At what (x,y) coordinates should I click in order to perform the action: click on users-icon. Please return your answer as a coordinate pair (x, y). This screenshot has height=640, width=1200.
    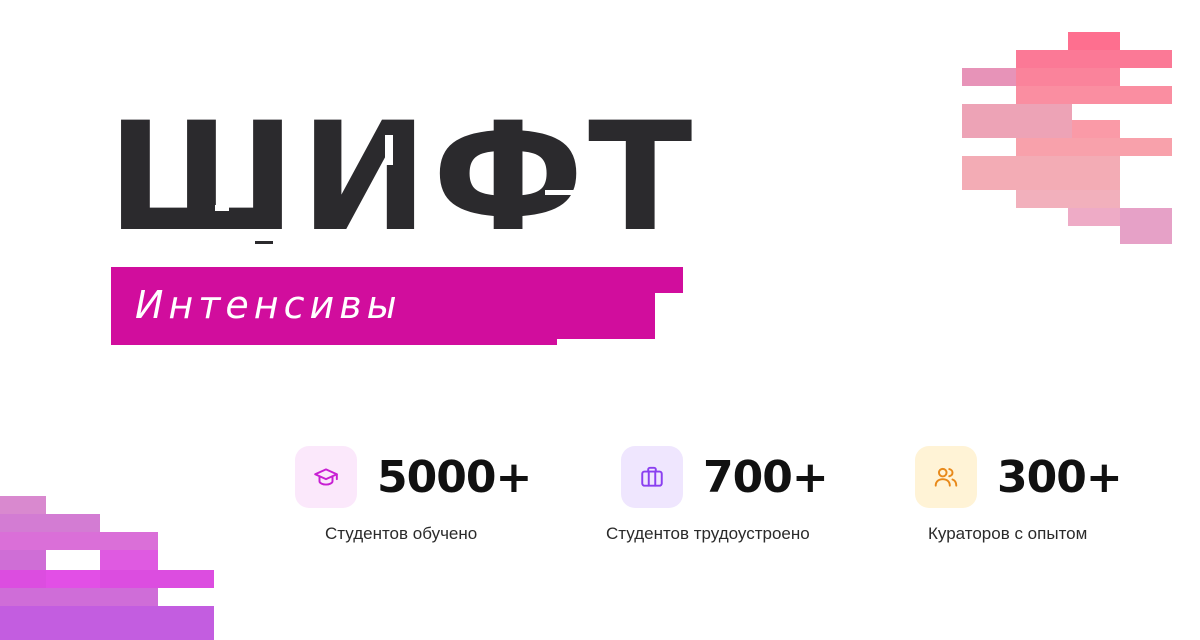
    Looking at the image, I should click on (946, 477).